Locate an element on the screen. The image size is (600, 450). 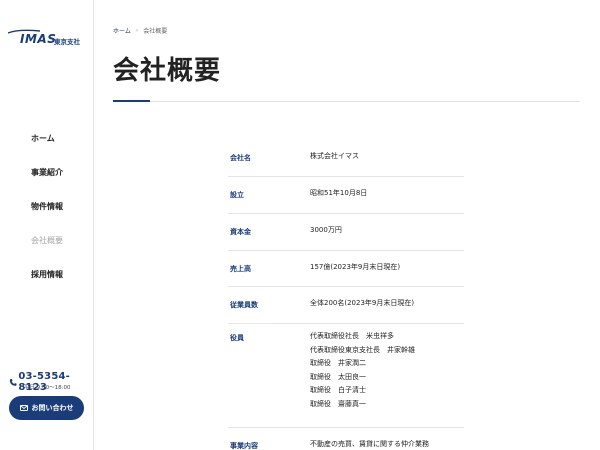
contact-button: お問い合わせ is located at coordinates (46, 408).